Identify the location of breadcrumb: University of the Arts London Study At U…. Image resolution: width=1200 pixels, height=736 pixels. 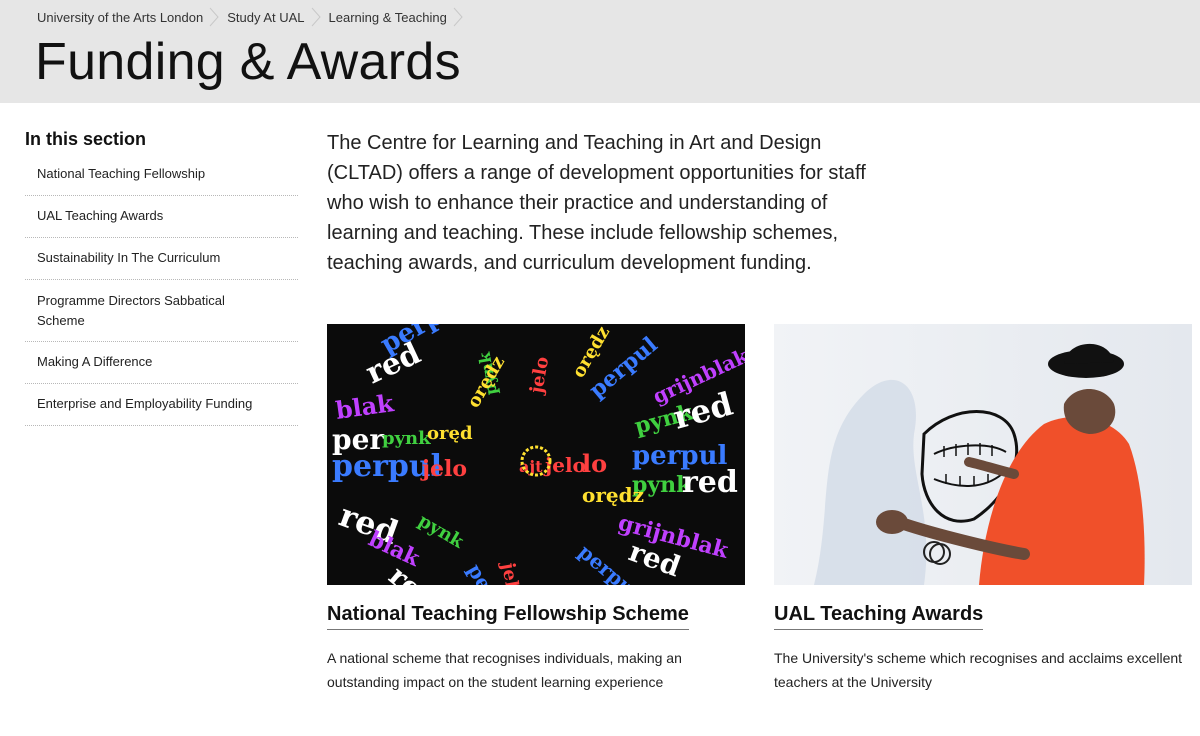
(254, 17).